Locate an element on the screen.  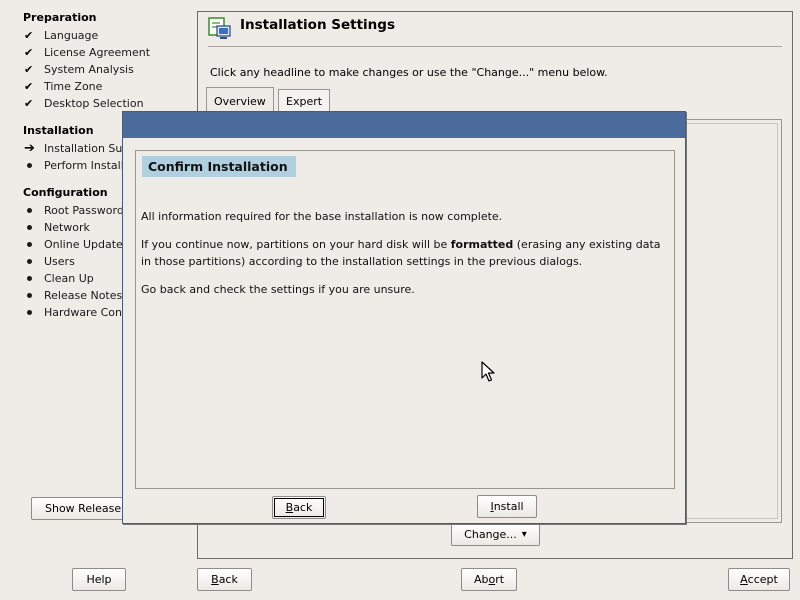
step-desktop-selection: ✔ Desktop Selection is located at coordinates (109, 103).